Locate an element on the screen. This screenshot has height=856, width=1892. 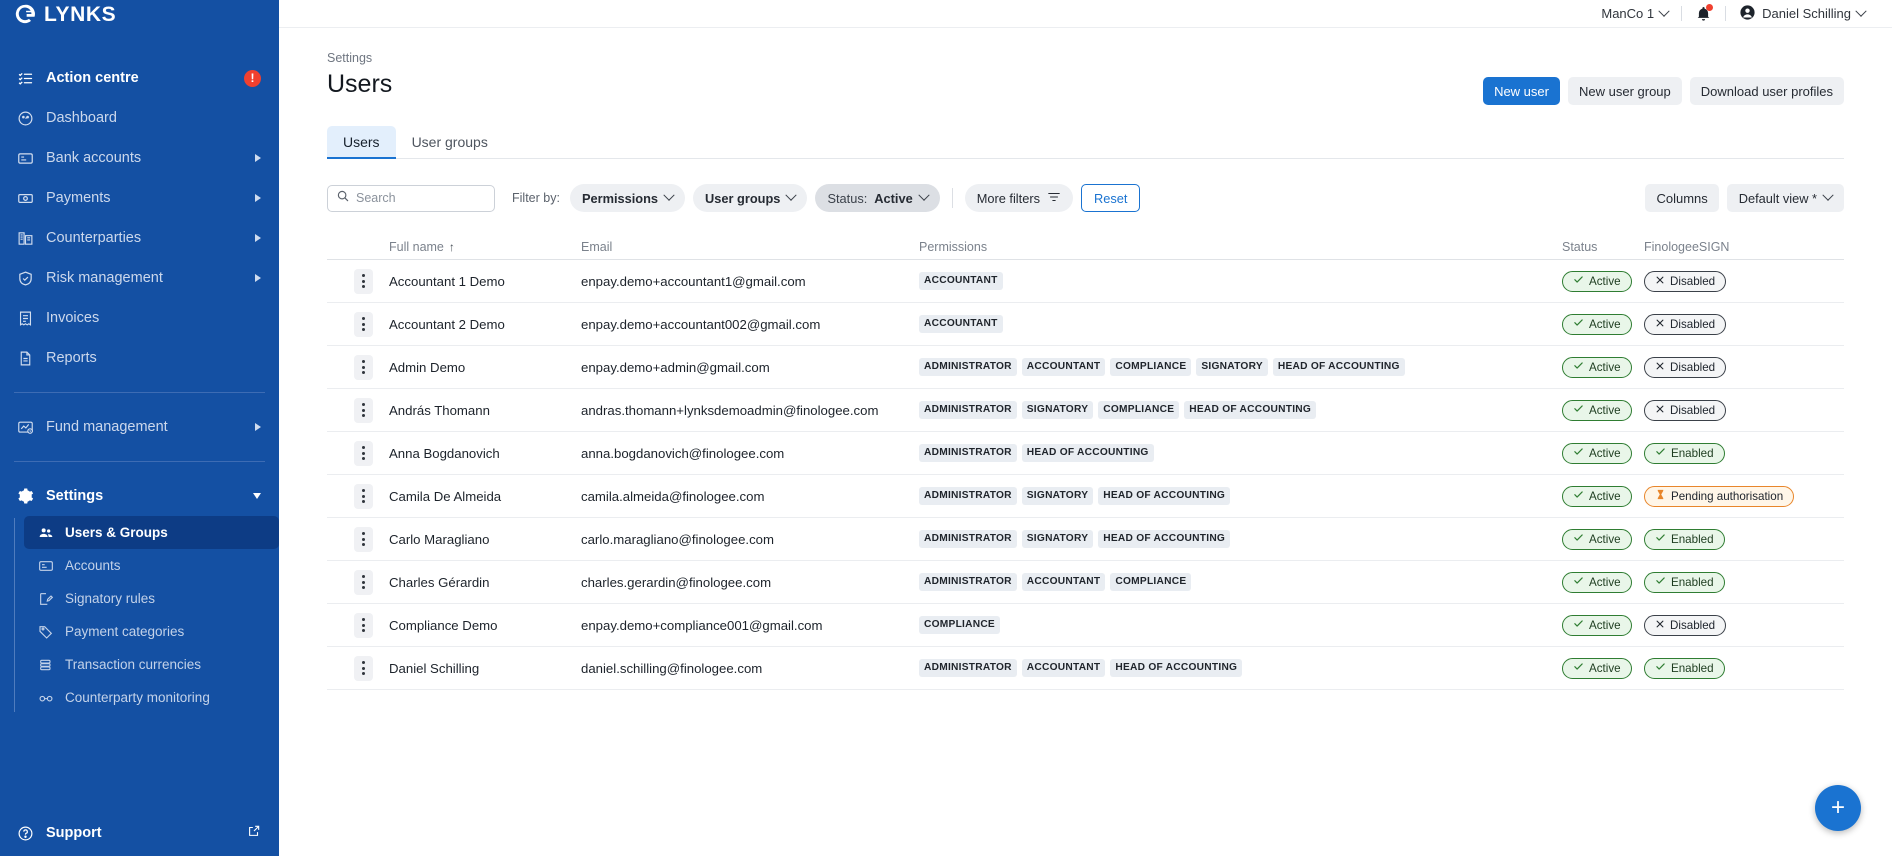
sidebar-item-transaction-currencies: Transaction currencies is located at coordinates (151, 664).